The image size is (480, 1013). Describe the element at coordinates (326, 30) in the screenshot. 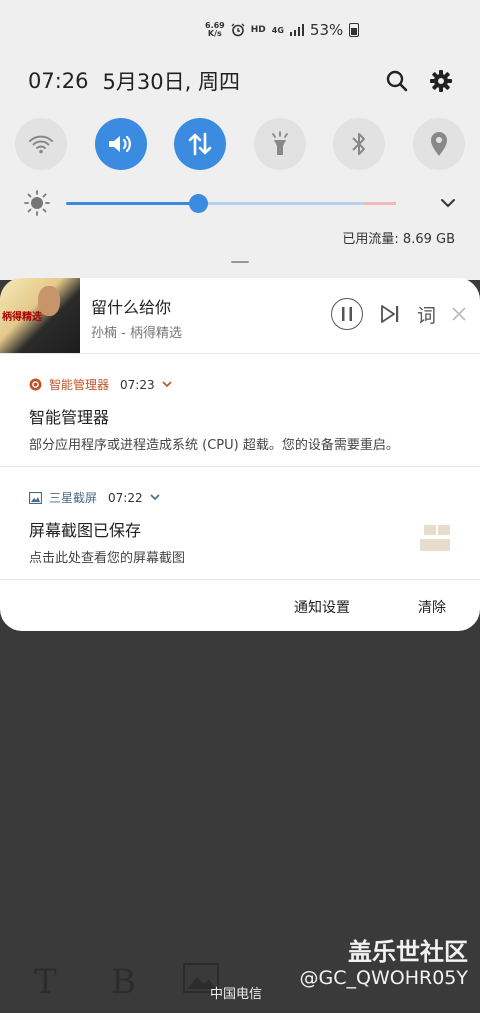

I see `battery-percent: 53%` at that location.